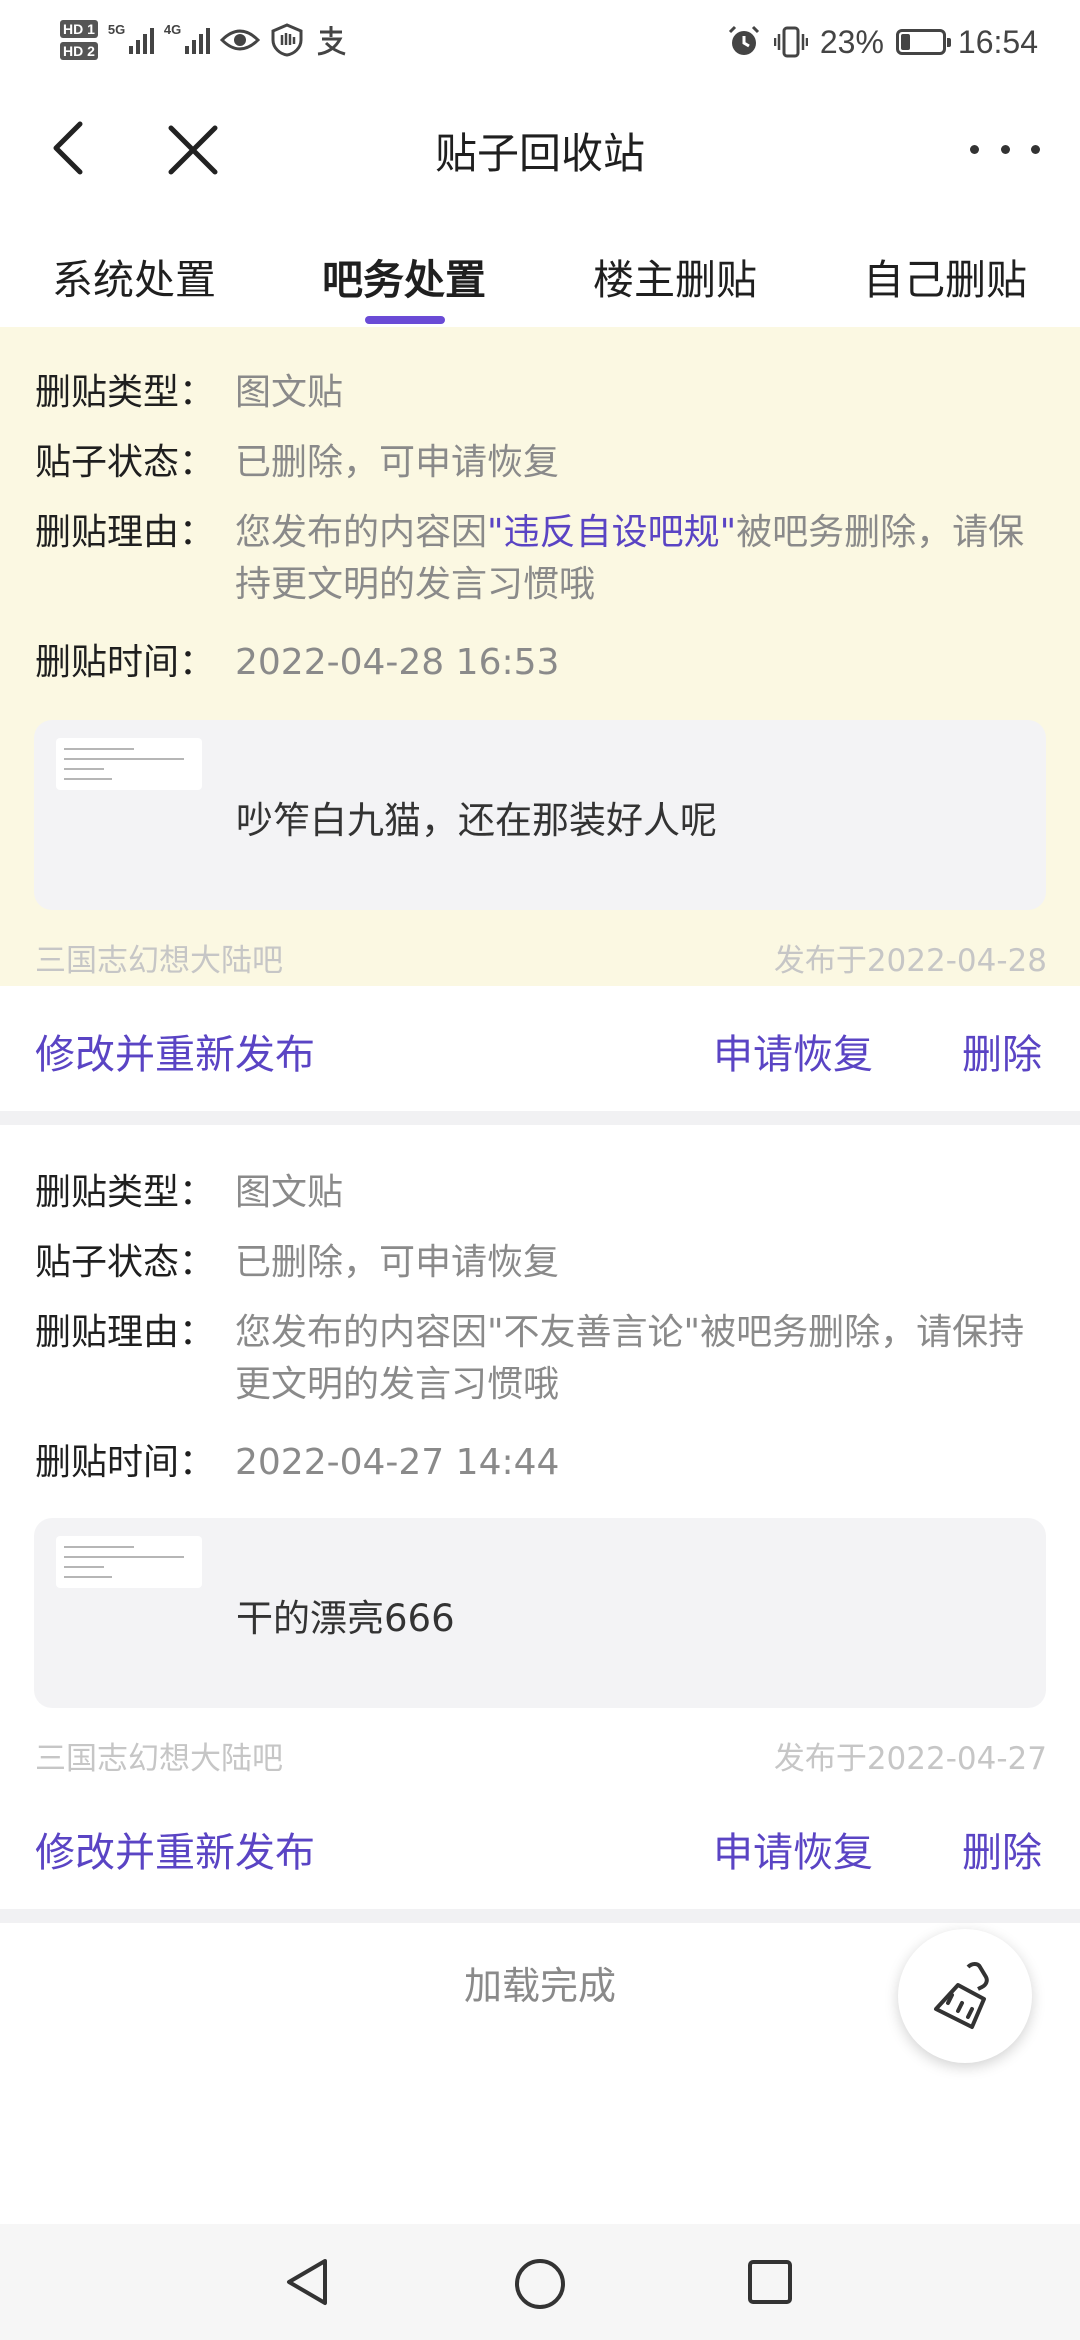  What do you see at coordinates (630, 558) in the screenshot?
I see `delete-reason-value: 您发布的内容因"违反自设吧规"被吧务删除，请保持更文明的发言习惯哦` at bounding box center [630, 558].